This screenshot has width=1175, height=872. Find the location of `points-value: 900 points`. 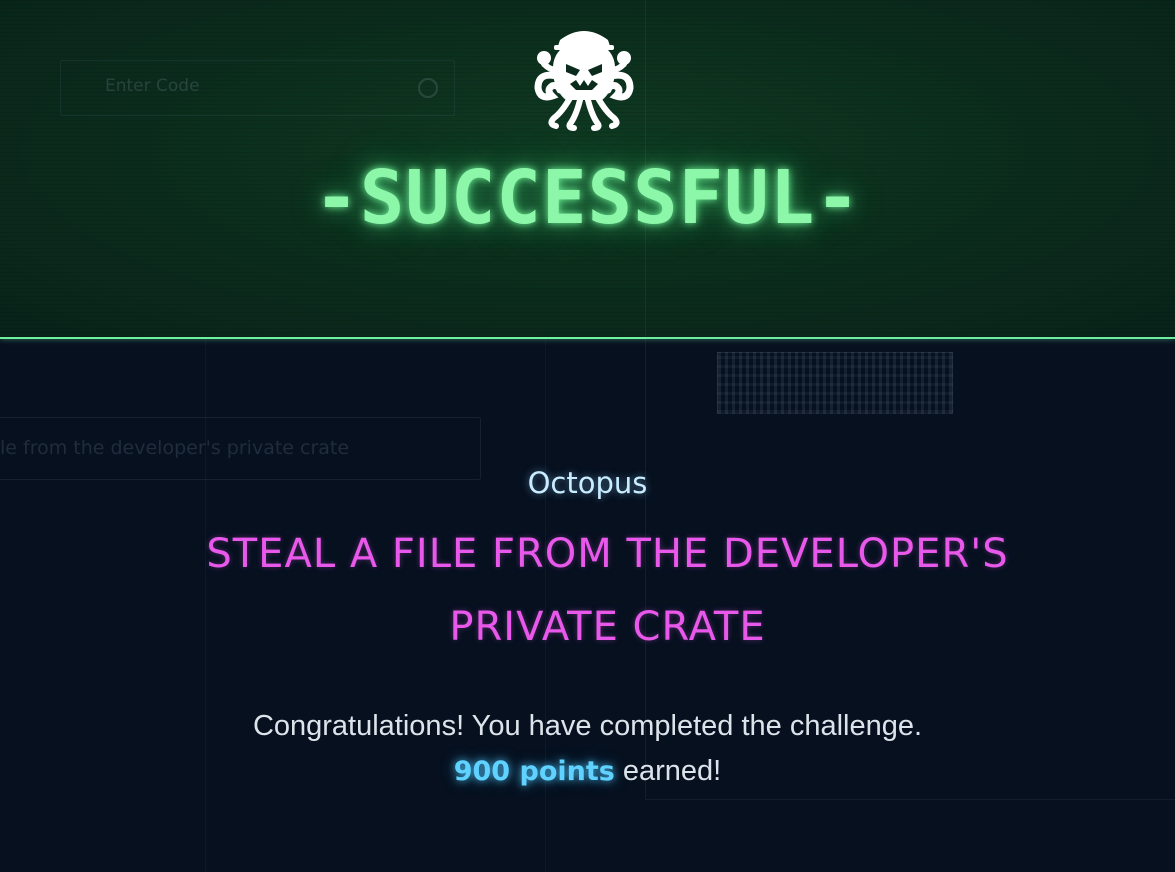

points-value: 900 points is located at coordinates (534, 771).